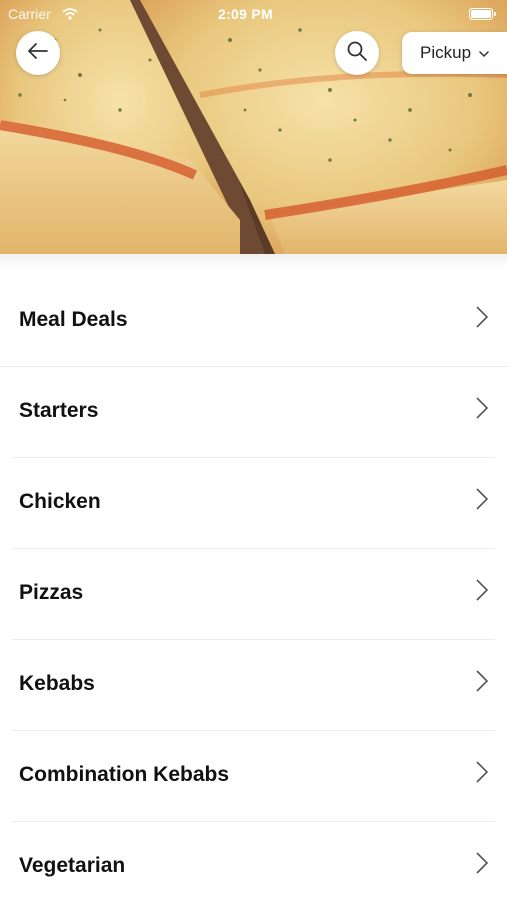 This screenshot has height=913, width=507. I want to click on menu-item-label: Kebabs, so click(57, 683).